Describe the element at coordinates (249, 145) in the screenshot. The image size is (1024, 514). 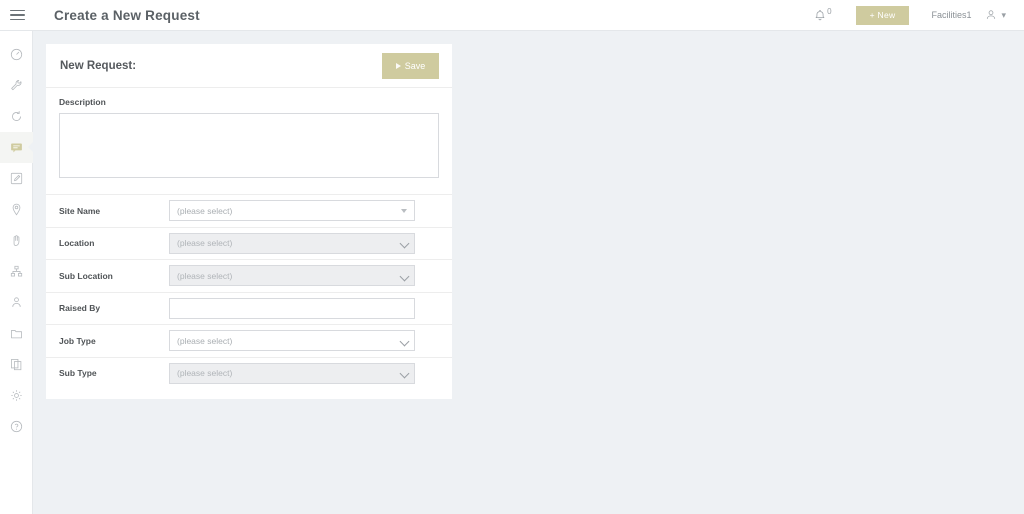
I see `description-input` at that location.